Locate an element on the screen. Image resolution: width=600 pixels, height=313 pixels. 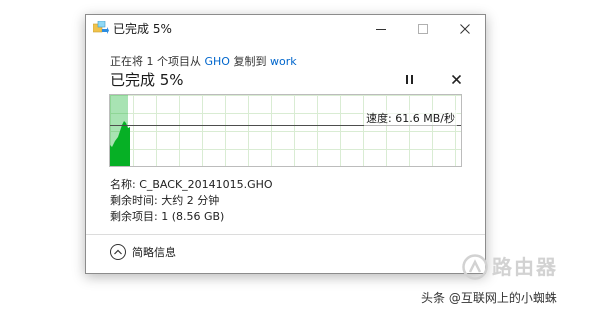
minimize-button is located at coordinates (381, 29).